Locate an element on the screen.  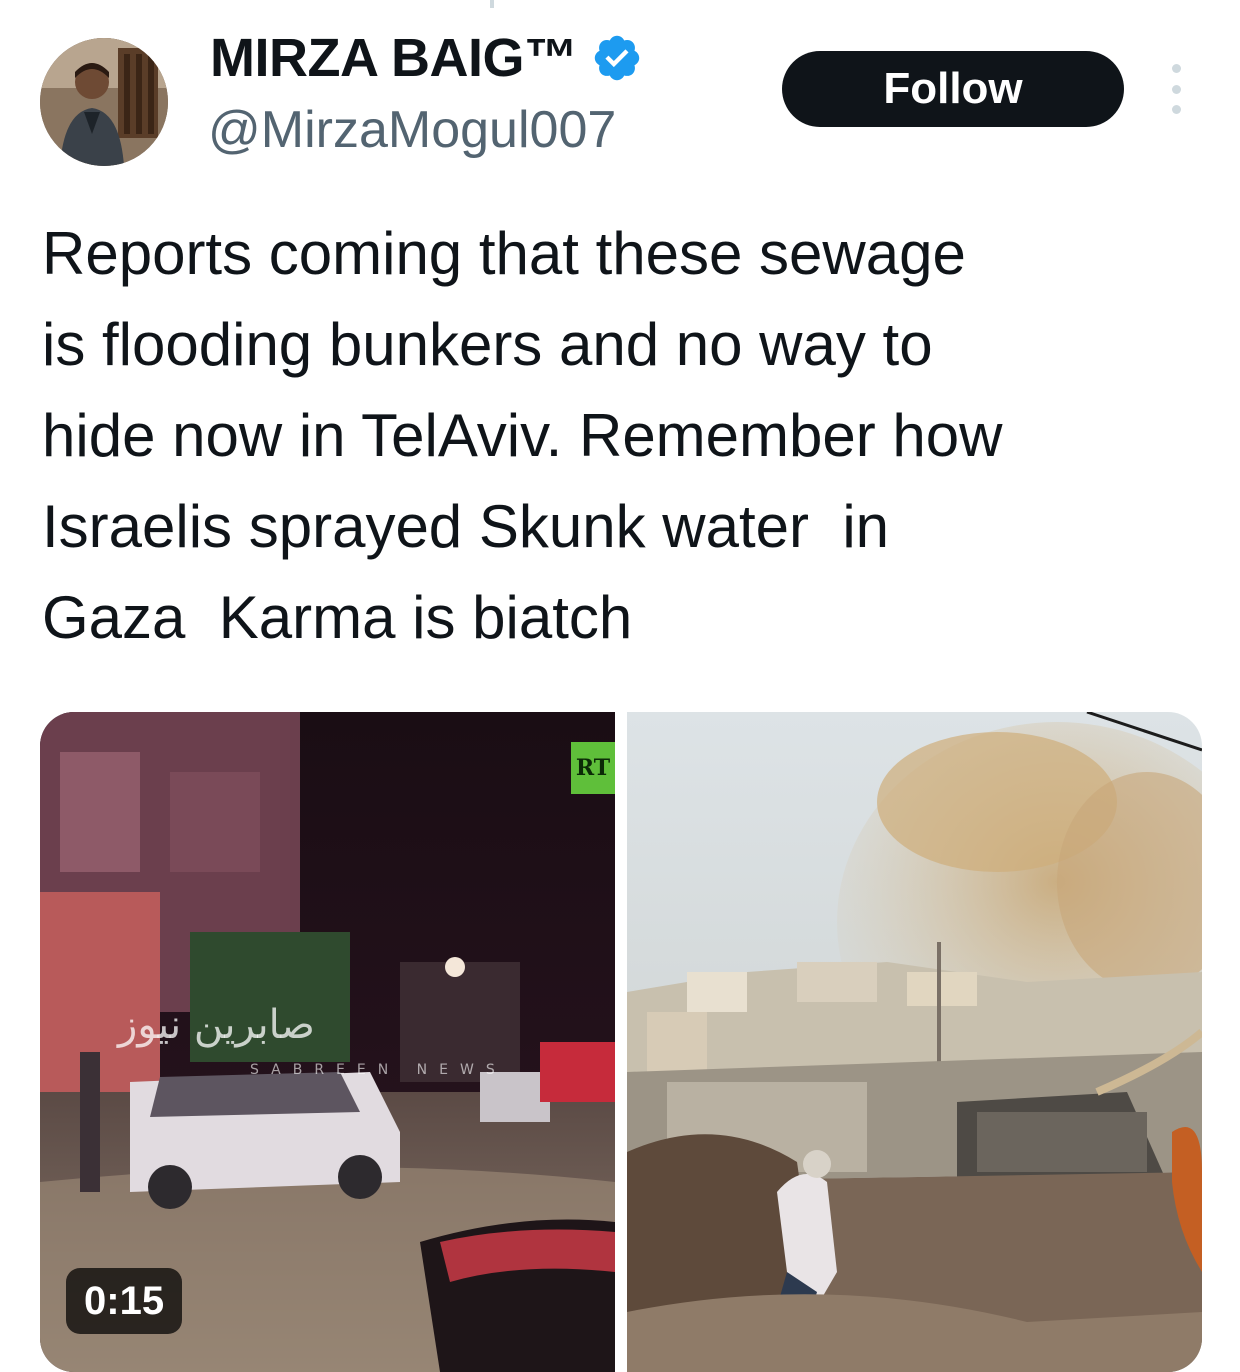
display-name-text: MIRZA BAIG™ is located at coordinates (394, 58).